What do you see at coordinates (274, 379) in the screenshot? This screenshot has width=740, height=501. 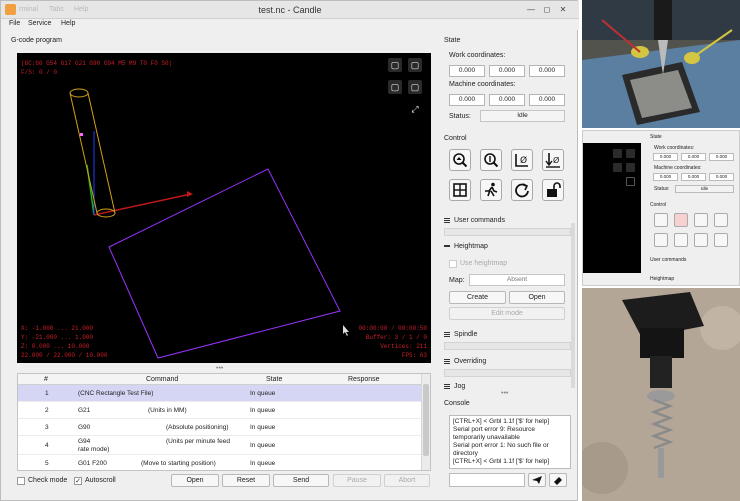 I see `col-header-state: State` at bounding box center [274, 379].